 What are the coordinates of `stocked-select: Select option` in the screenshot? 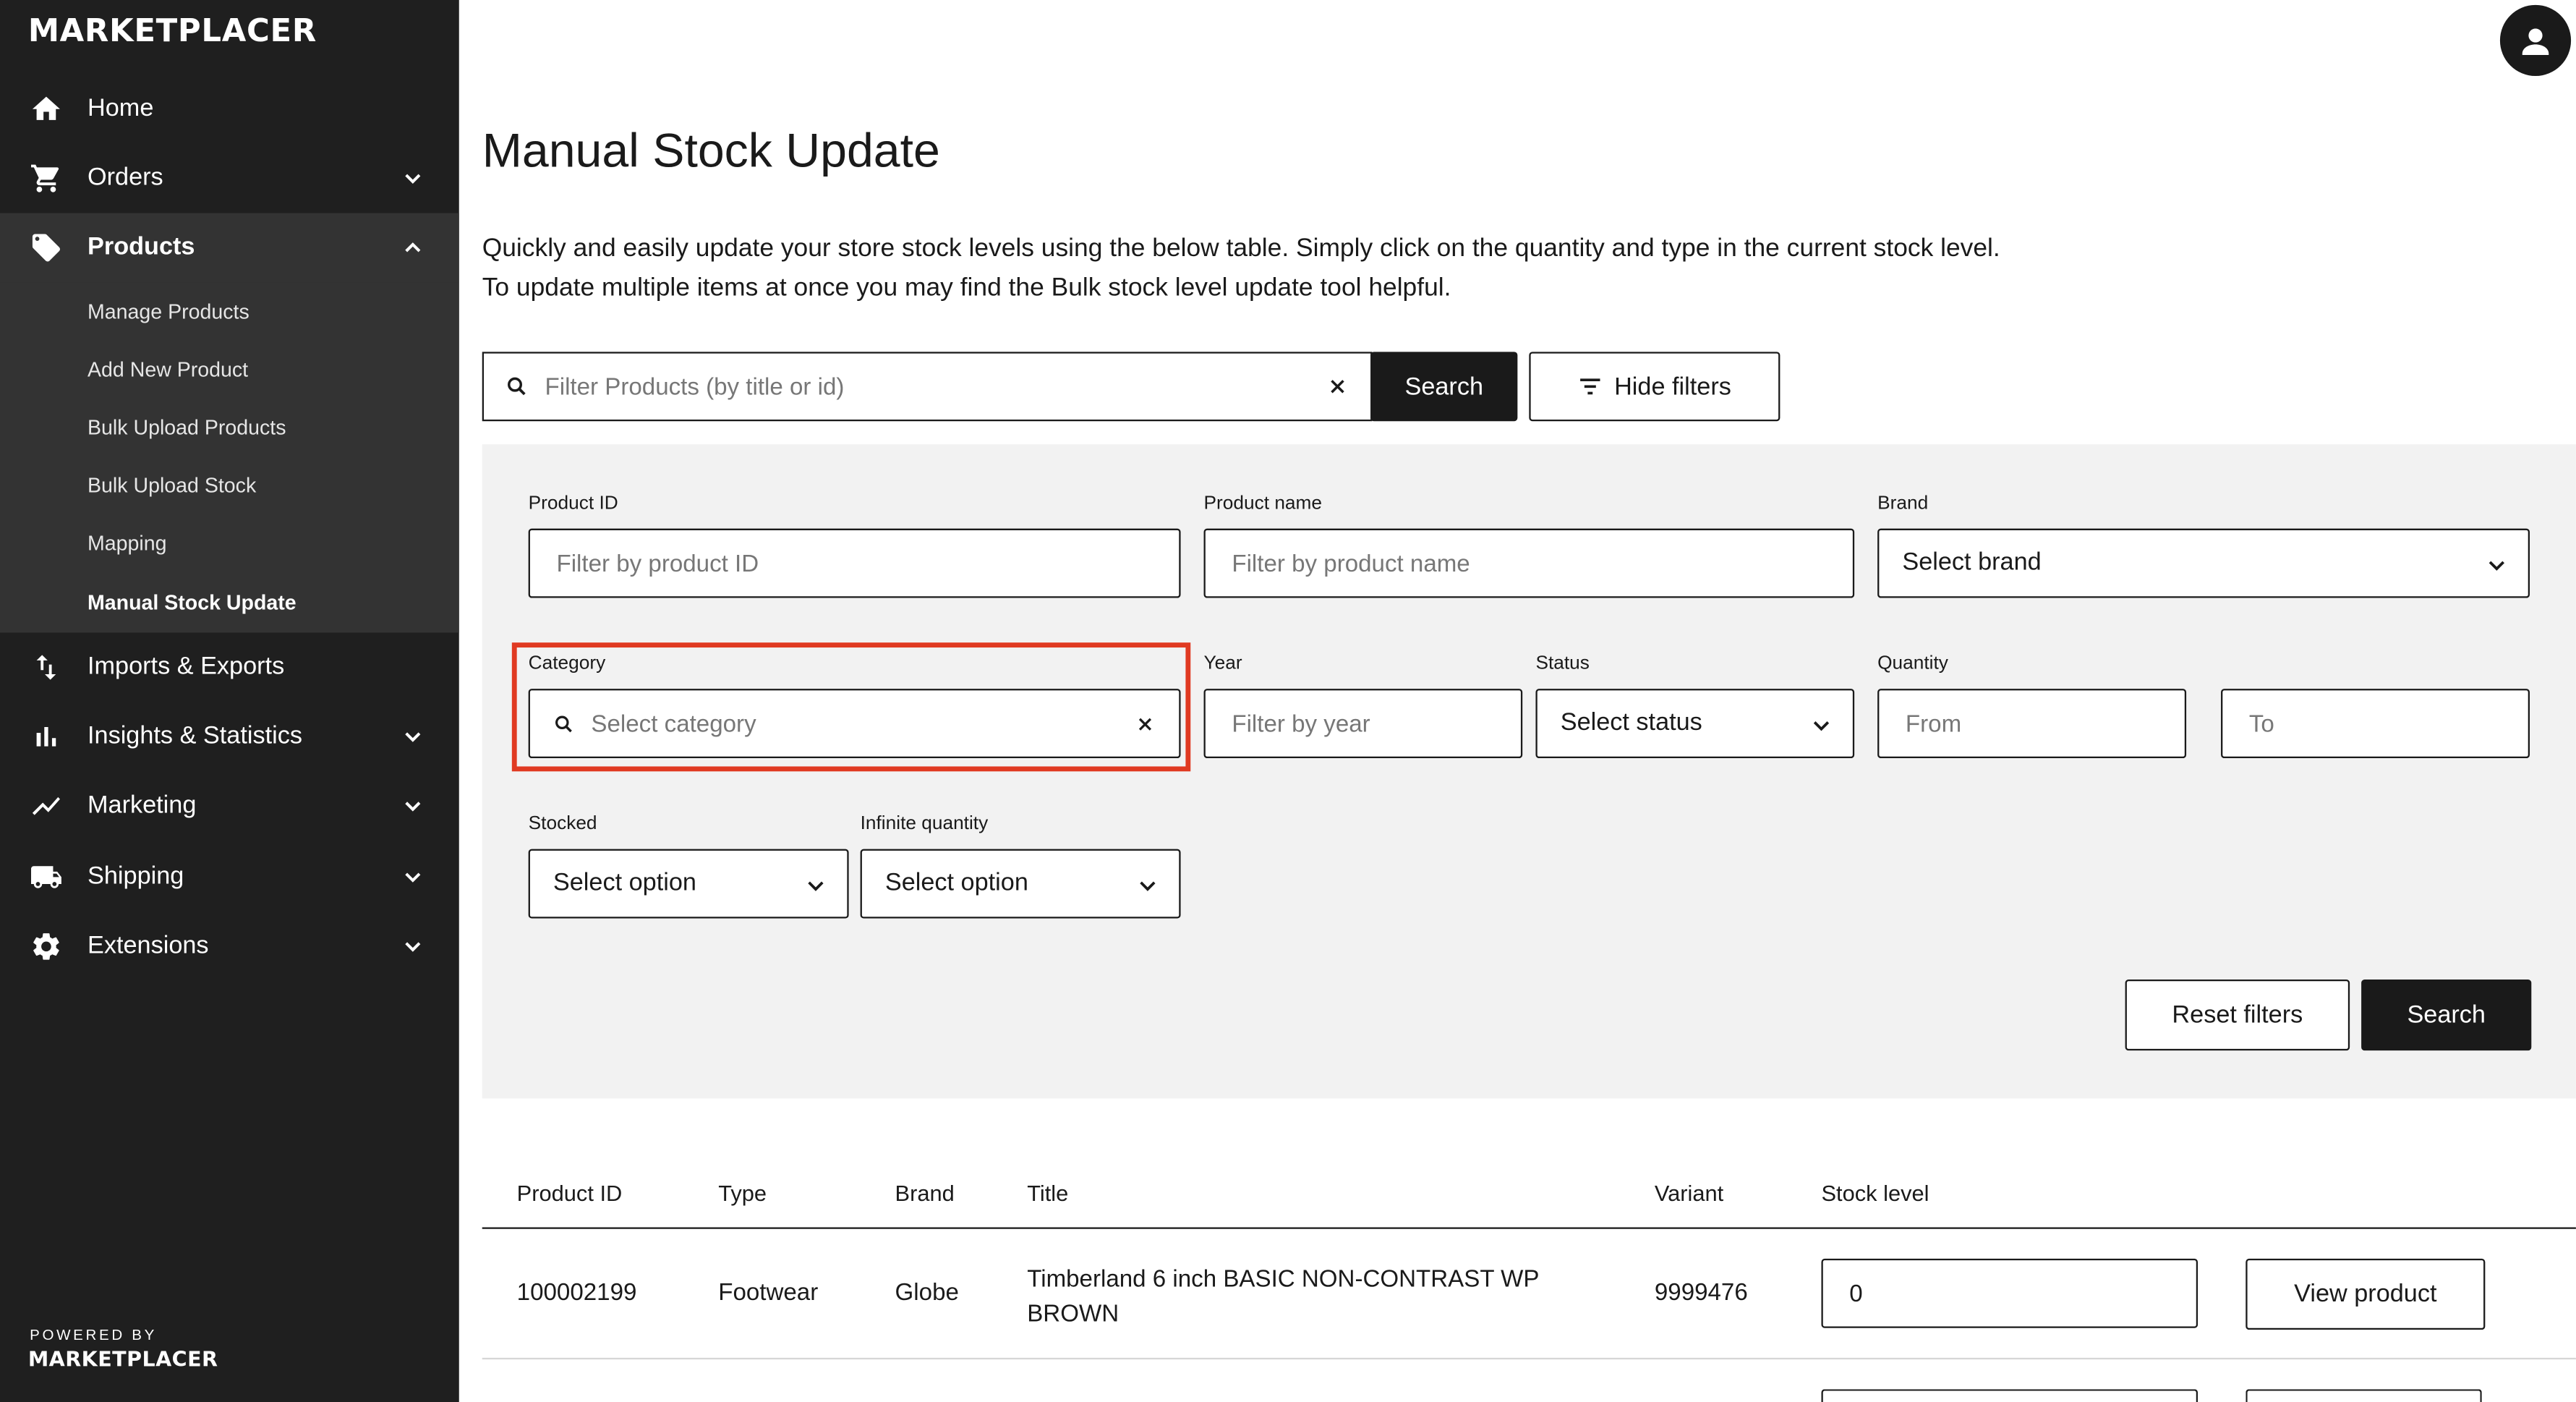 It's located at (688, 884).